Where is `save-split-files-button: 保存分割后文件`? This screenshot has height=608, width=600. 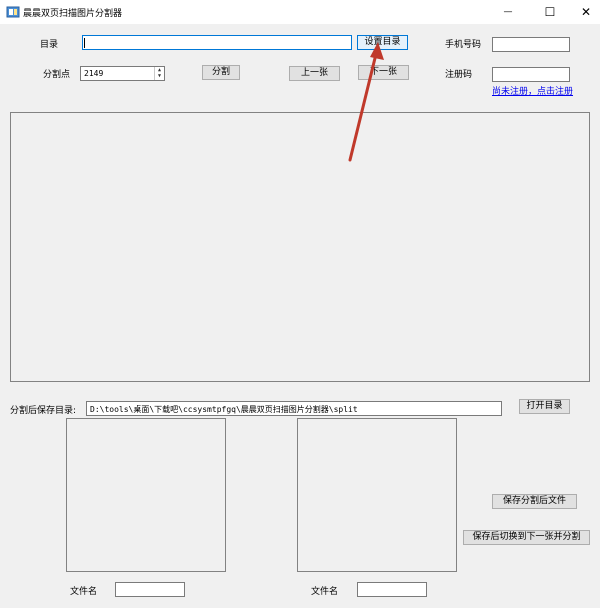 save-split-files-button: 保存分割后文件 is located at coordinates (534, 501).